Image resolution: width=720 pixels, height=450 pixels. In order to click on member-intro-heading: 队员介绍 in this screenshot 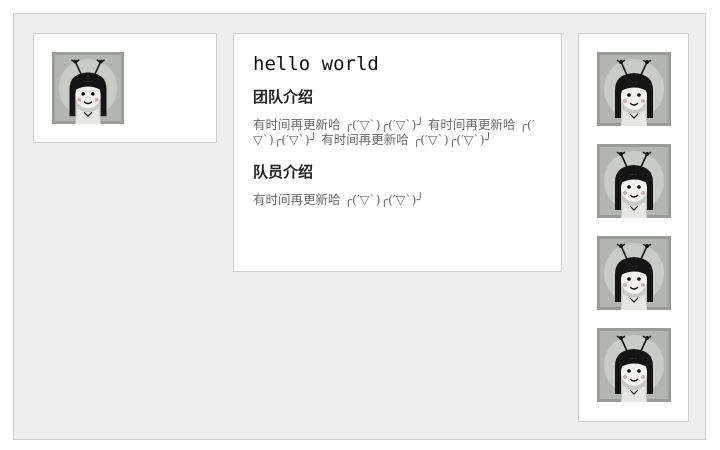, I will do `click(283, 172)`.